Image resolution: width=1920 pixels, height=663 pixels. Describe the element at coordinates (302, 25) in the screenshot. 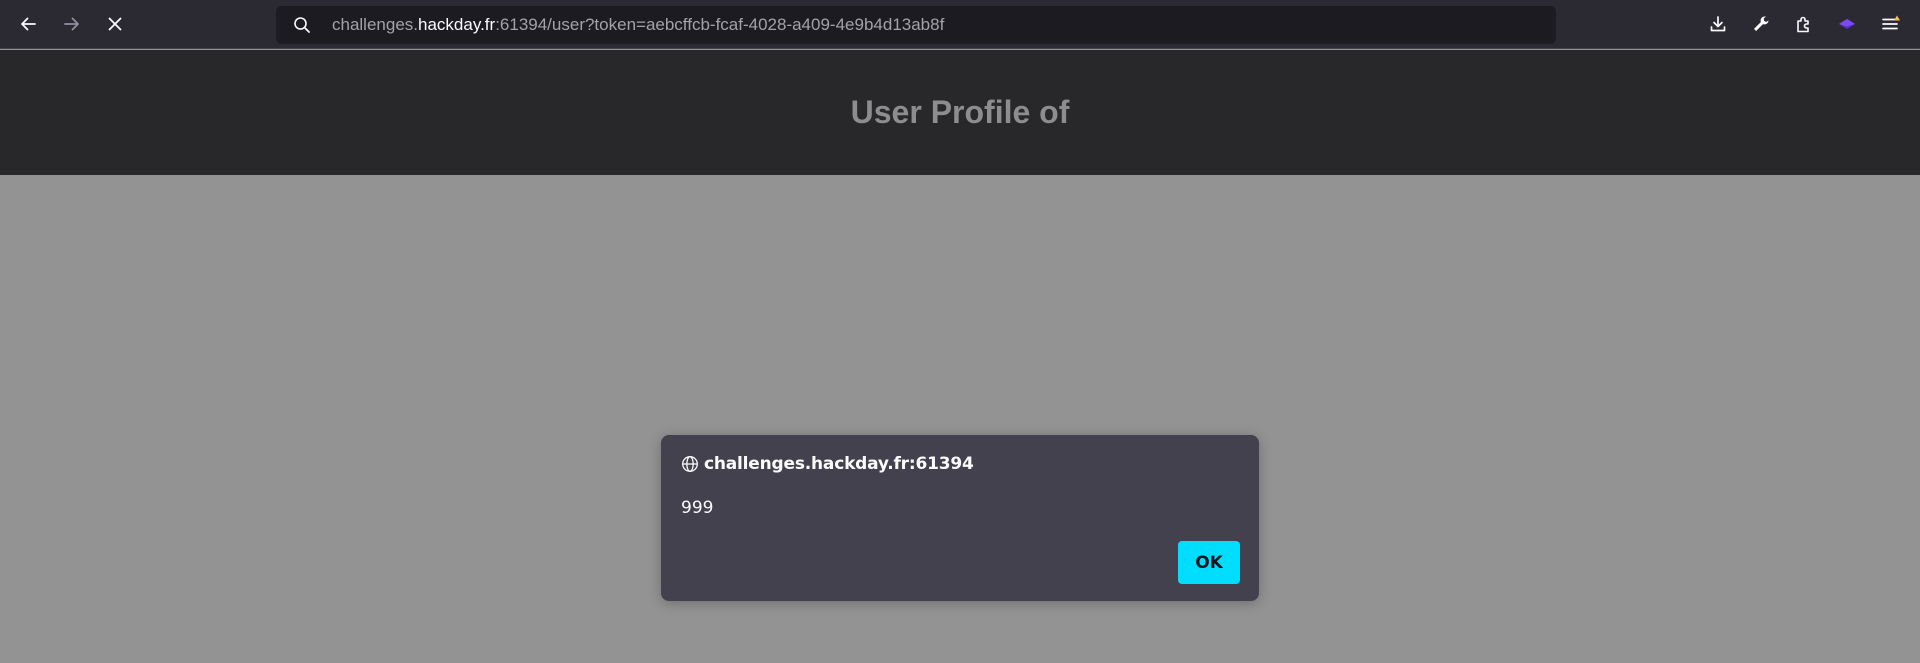

I see `search-icon` at that location.